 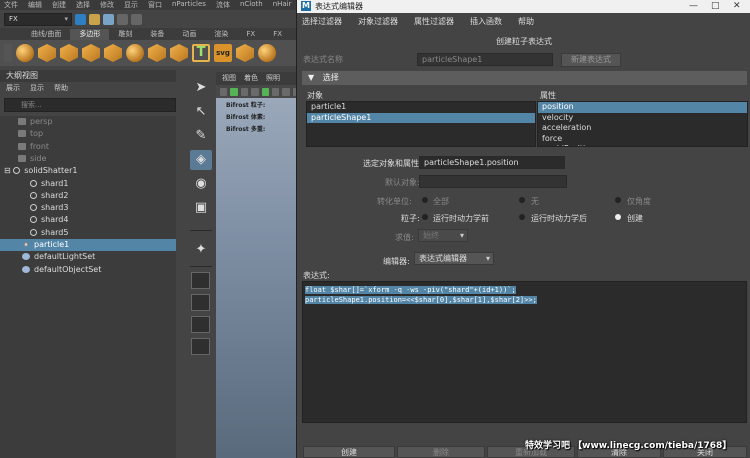 I want to click on editor-type-dropdown: 表达式编辑器, so click(x=454, y=258).